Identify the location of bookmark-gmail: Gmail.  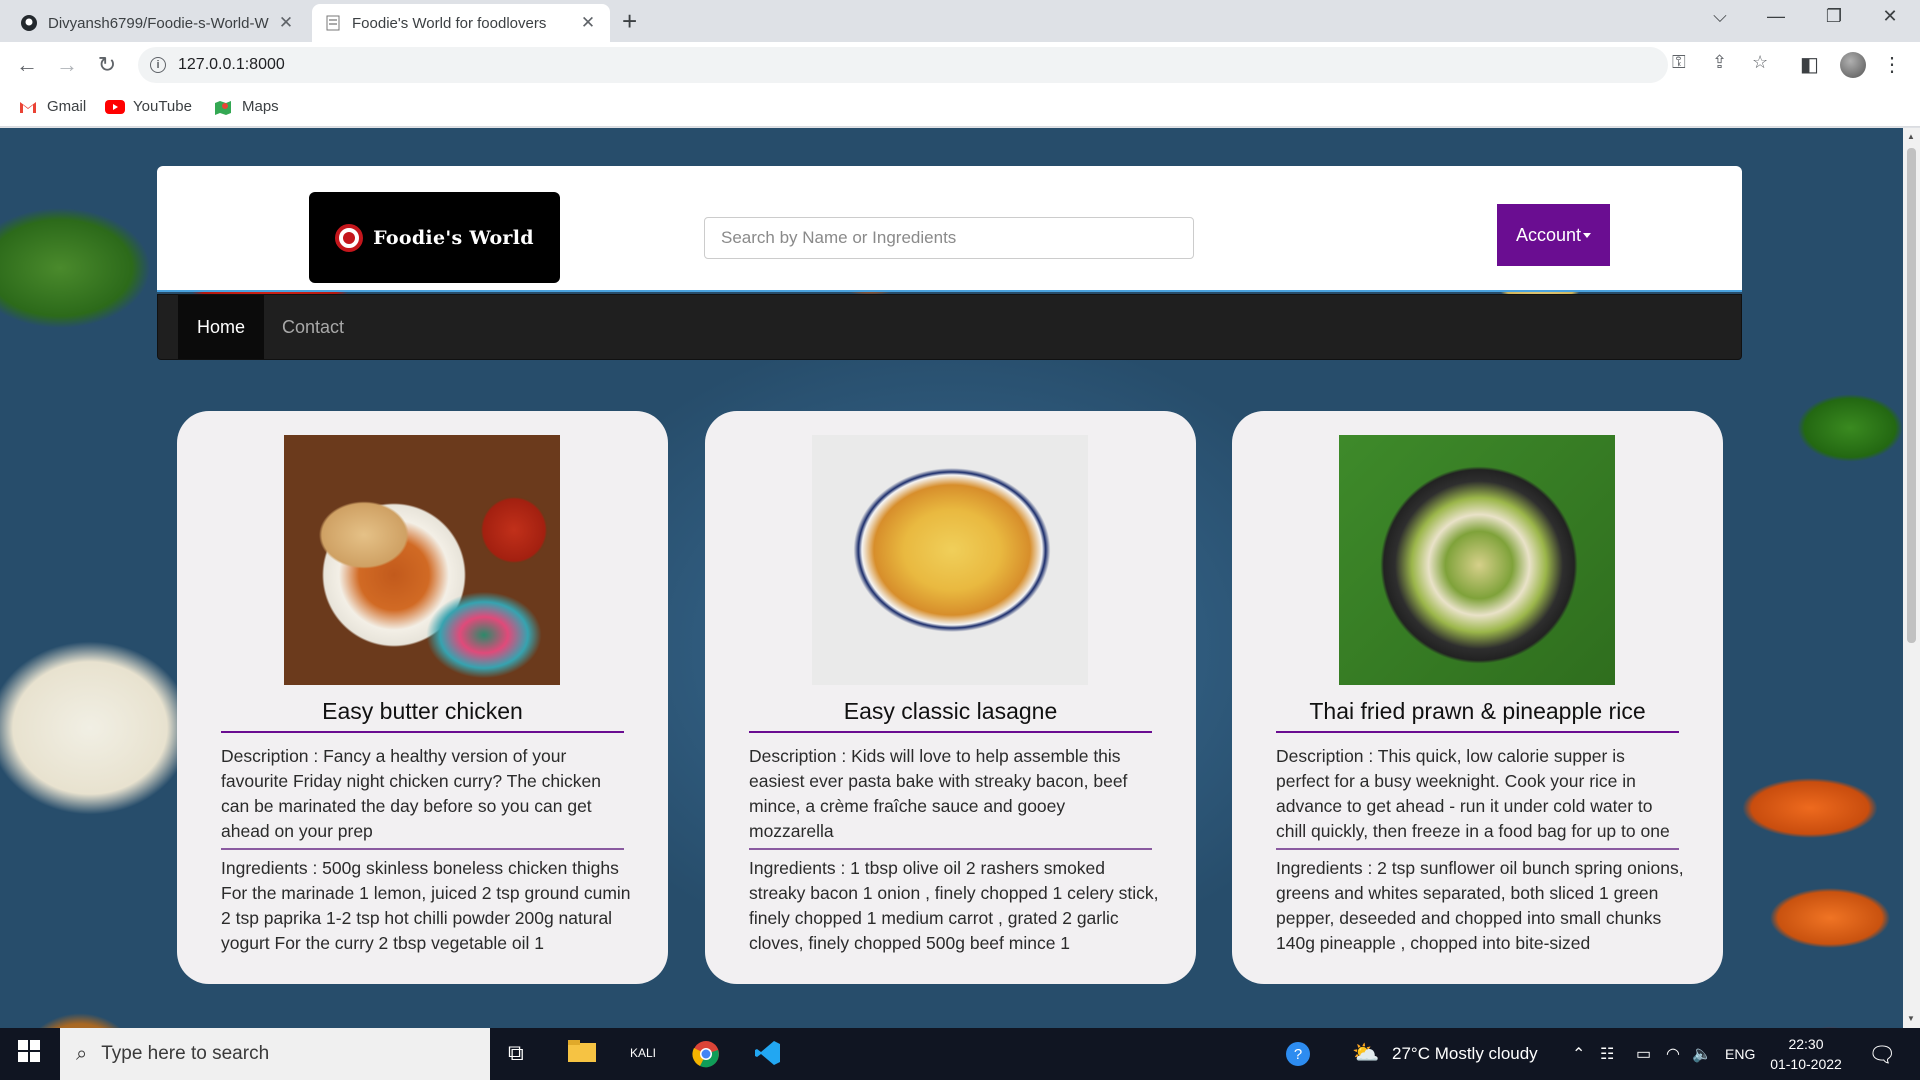
(52, 106).